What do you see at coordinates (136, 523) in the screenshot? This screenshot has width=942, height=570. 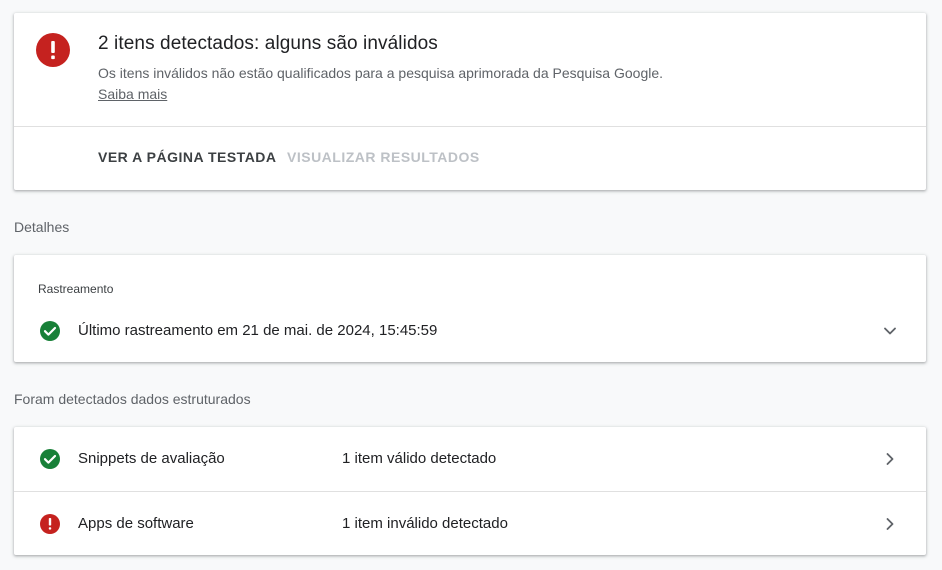 I see `item-name: Apps de software` at bounding box center [136, 523].